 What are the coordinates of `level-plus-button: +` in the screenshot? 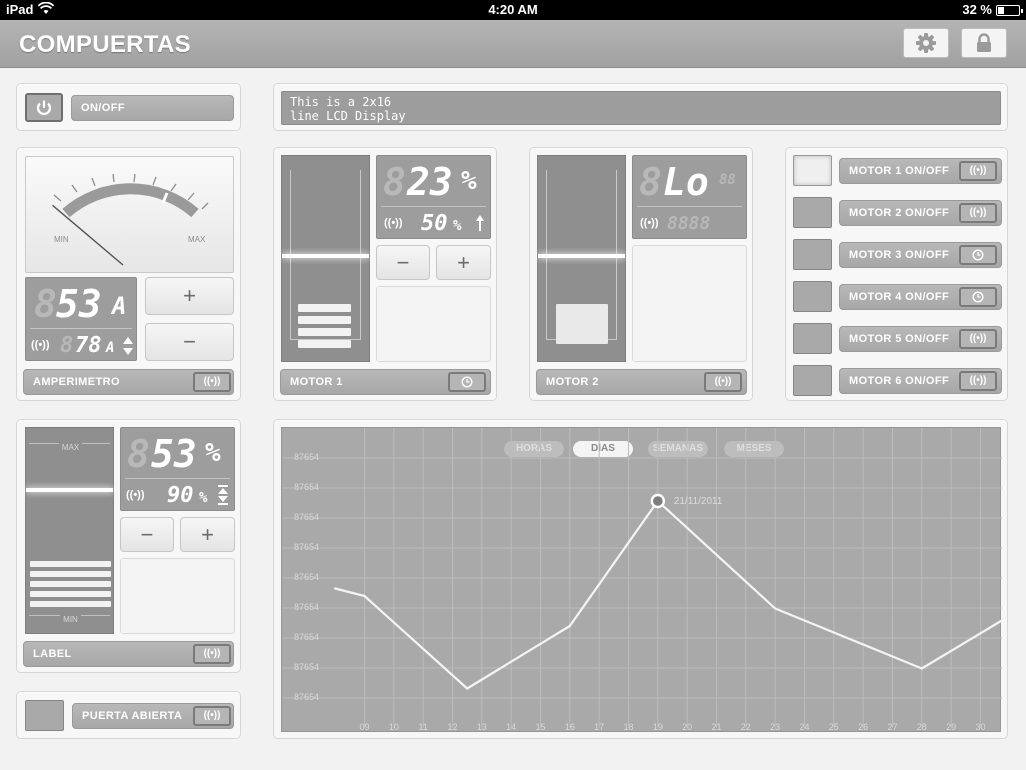 It's located at (207, 534).